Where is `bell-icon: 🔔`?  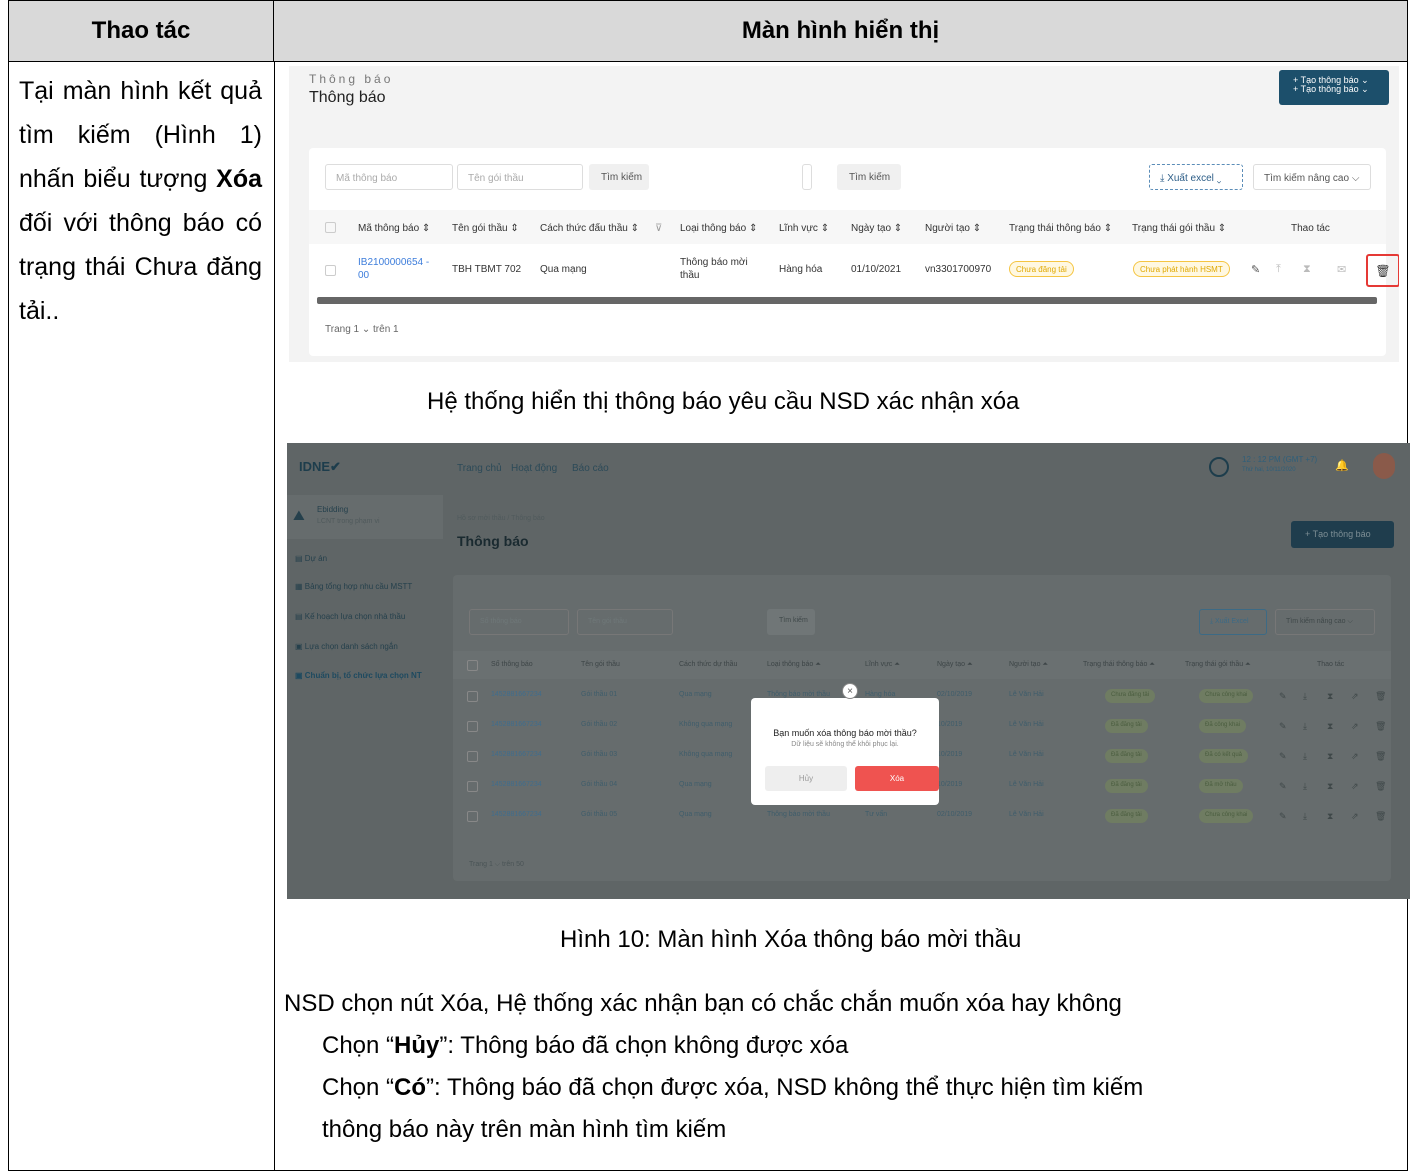 bell-icon: 🔔 is located at coordinates (1342, 465).